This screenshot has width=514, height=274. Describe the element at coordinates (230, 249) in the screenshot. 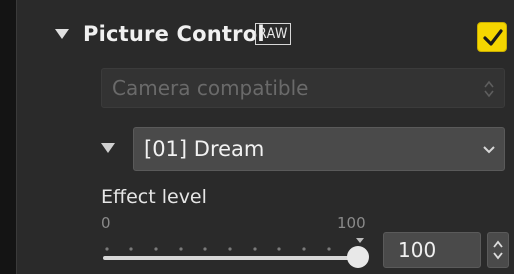

I see `slider-ticks` at that location.